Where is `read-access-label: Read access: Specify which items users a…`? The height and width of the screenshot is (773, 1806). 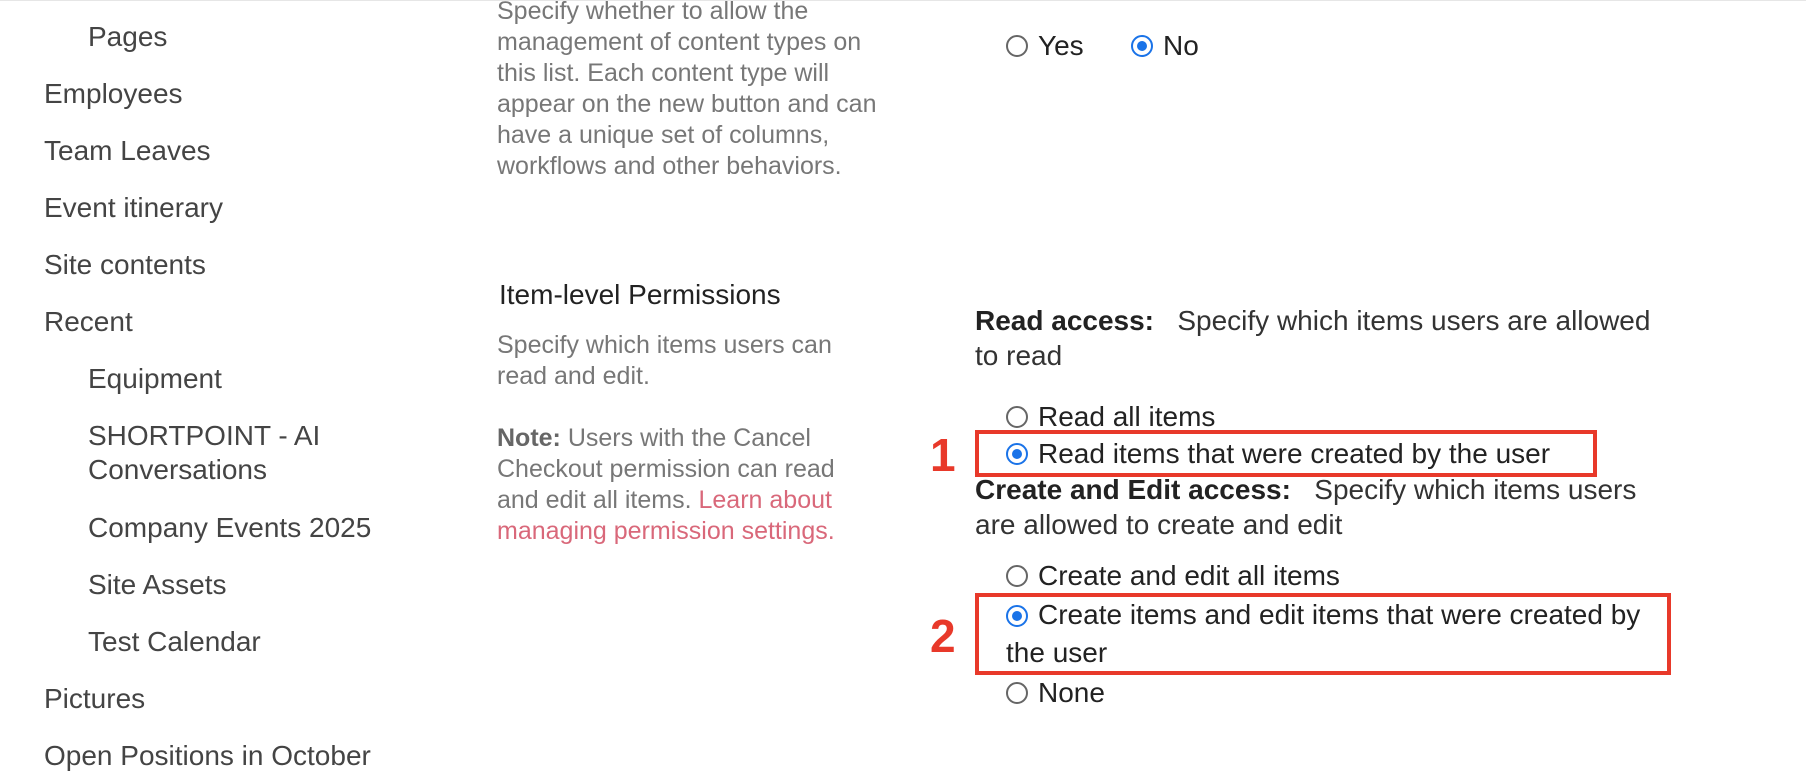
read-access-label: Read access: Specify which items users a… is located at coordinates (1325, 338).